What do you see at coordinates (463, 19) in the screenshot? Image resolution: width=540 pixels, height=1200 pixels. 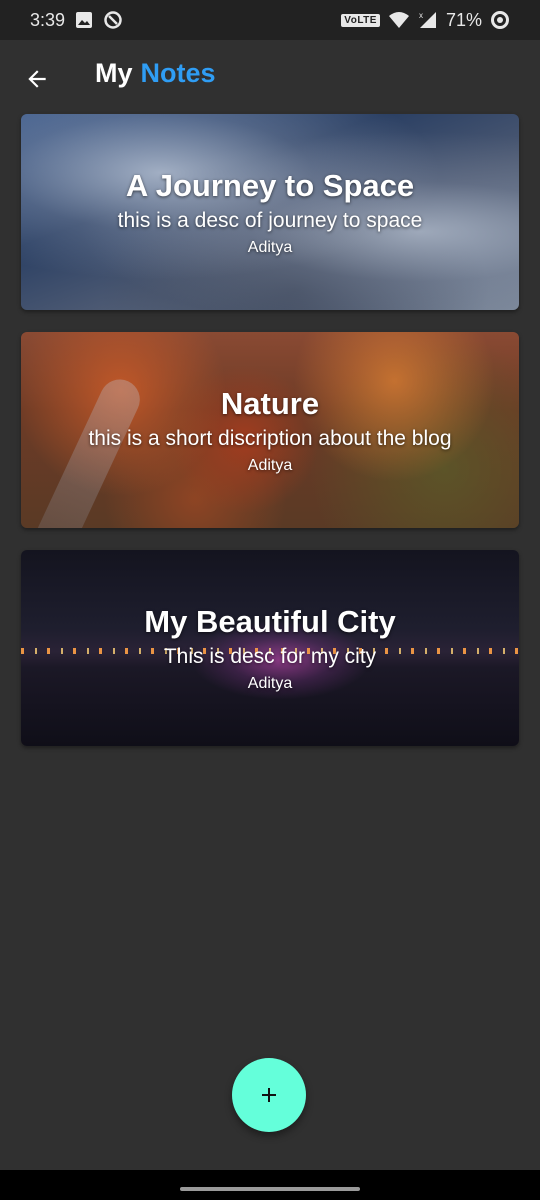 I see `battery-percent: 71%` at bounding box center [463, 19].